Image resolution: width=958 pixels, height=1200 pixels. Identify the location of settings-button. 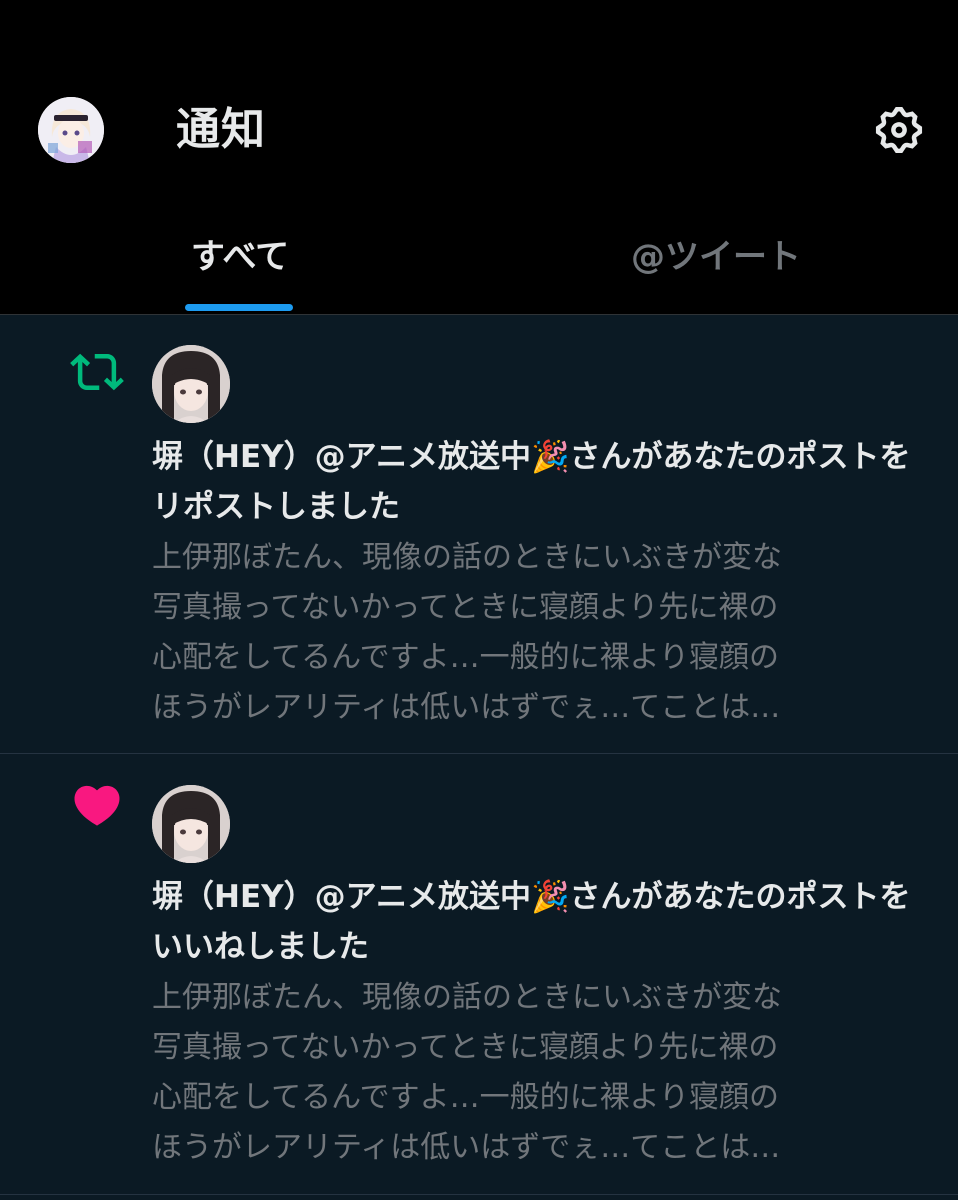
(899, 130).